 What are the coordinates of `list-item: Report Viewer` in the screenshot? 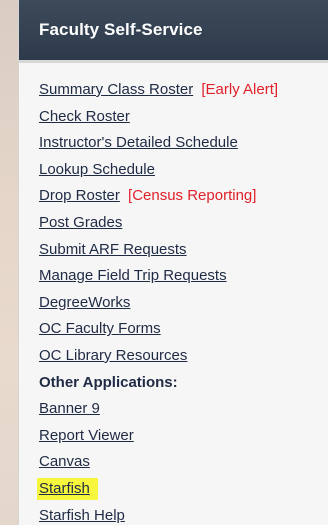 It's located at (183, 436).